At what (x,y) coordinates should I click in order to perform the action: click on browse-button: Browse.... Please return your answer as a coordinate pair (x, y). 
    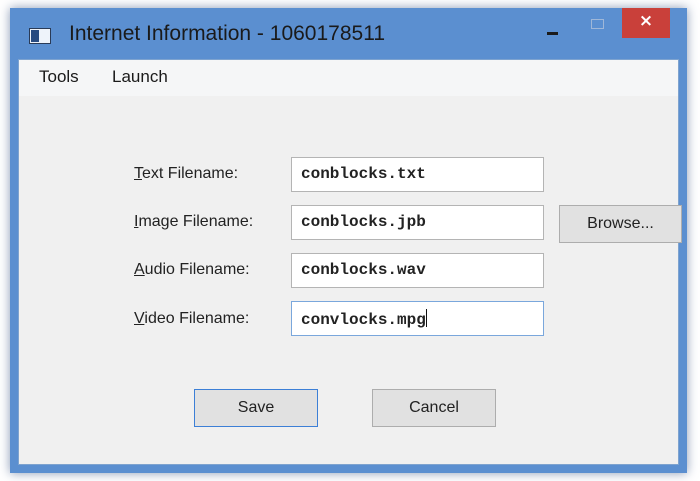
    Looking at the image, I should click on (620, 224).